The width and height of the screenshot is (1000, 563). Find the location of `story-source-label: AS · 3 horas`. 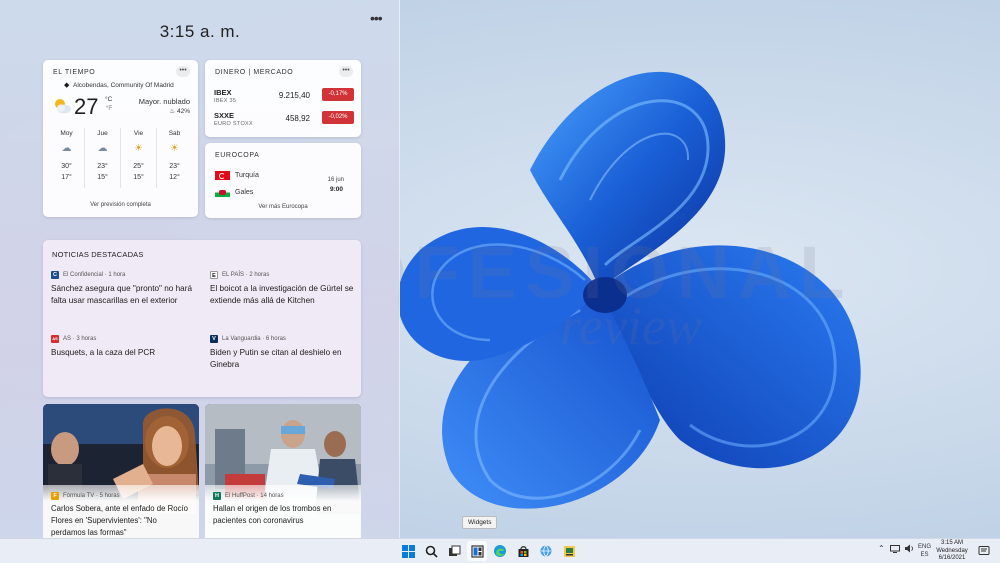

story-source-label: AS · 3 horas is located at coordinates (80, 338).